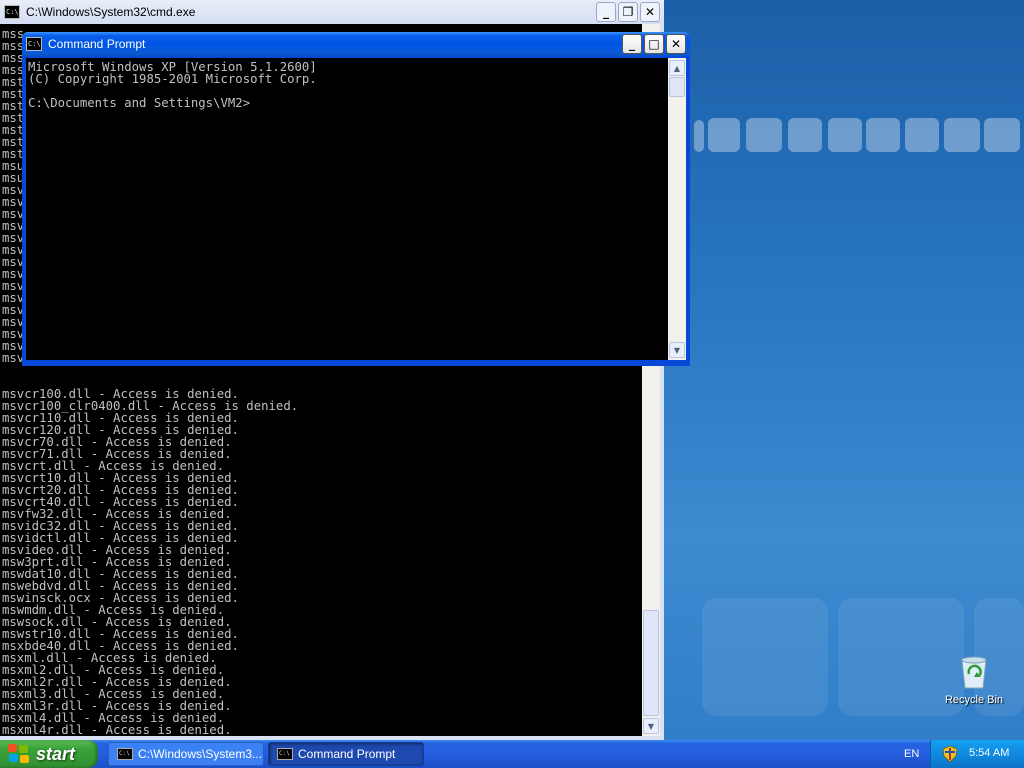 Image resolution: width=1024 pixels, height=768 pixels. What do you see at coordinates (974, 672) in the screenshot?
I see `recycle-bin-icon` at bounding box center [974, 672].